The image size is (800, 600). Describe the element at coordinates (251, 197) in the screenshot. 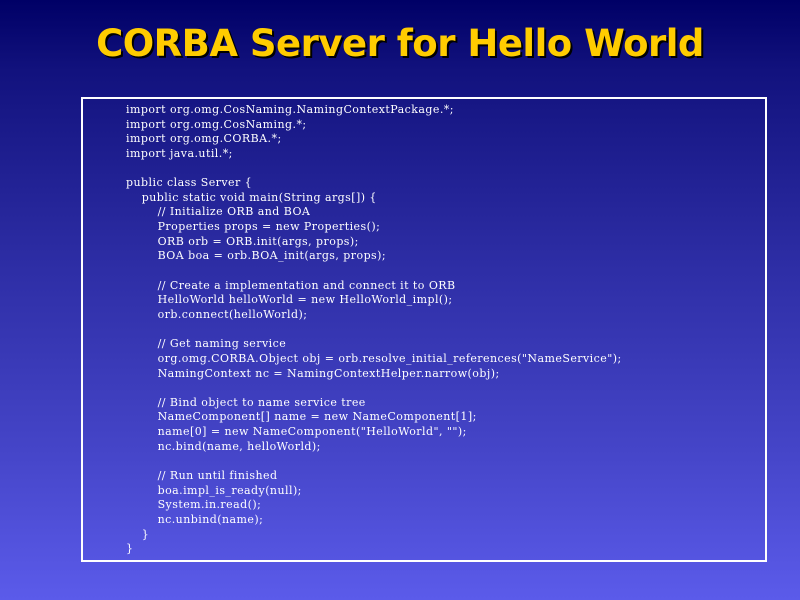

I see `code-line: public static void main(String args[]) {` at that location.